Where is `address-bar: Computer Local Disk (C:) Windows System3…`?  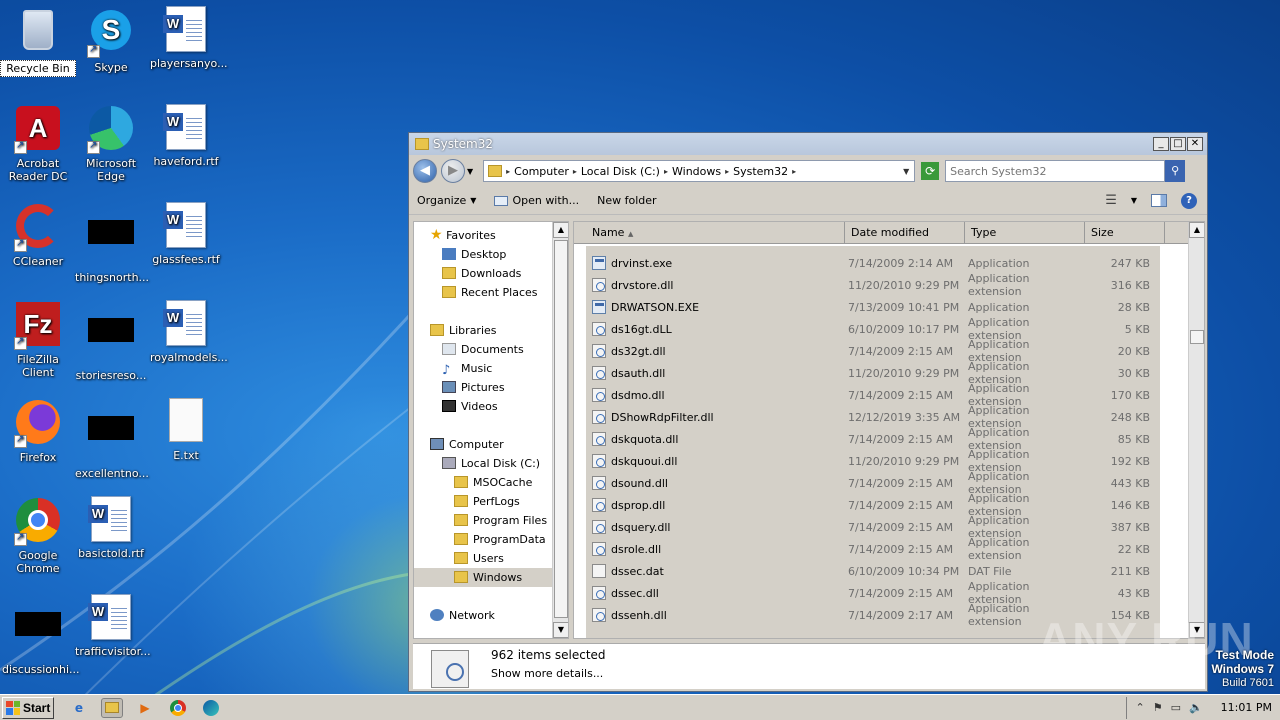
address-bar: Computer Local Disk (C:) Windows System3… is located at coordinates (699, 171).